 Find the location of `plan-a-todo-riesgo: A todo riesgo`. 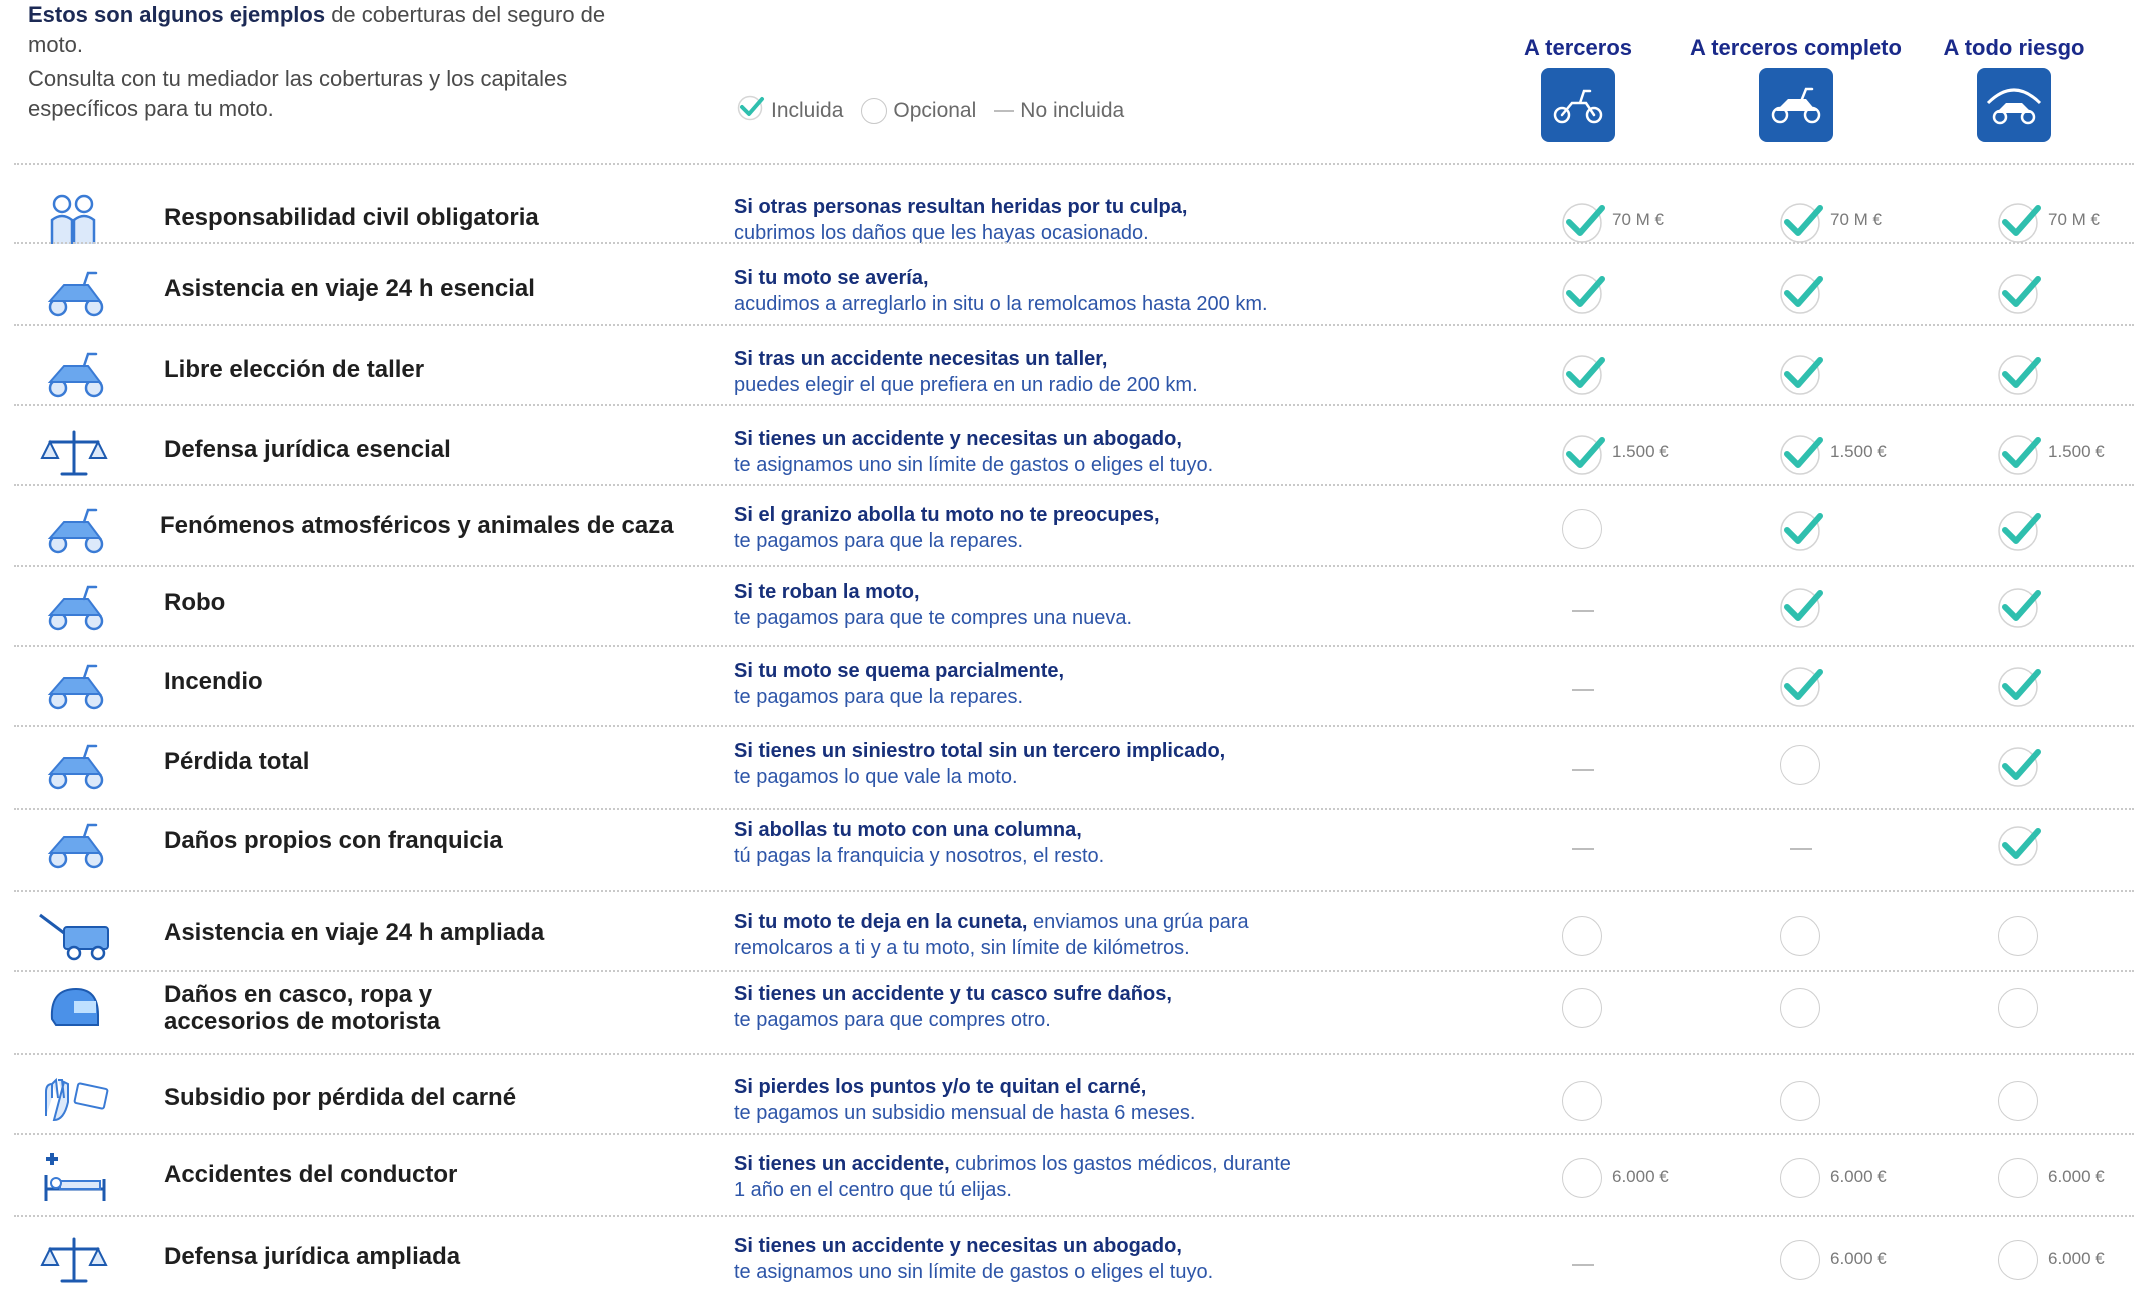

plan-a-todo-riesgo: A todo riesgo is located at coordinates (2014, 77).